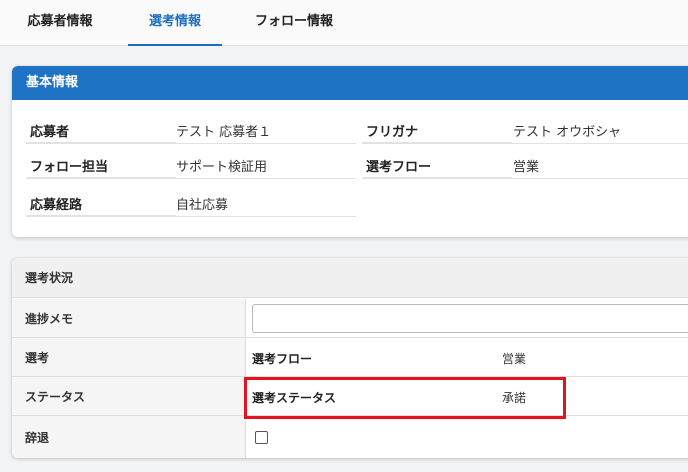 This screenshot has height=472, width=688. Describe the element at coordinates (129, 437) in the screenshot. I see `decline-label: 辞退` at that location.